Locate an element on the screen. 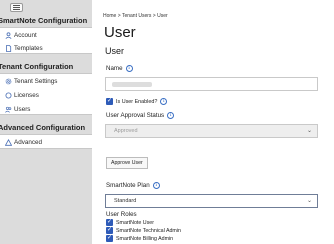  sidebar-item-label: Licenses is located at coordinates (26, 95).